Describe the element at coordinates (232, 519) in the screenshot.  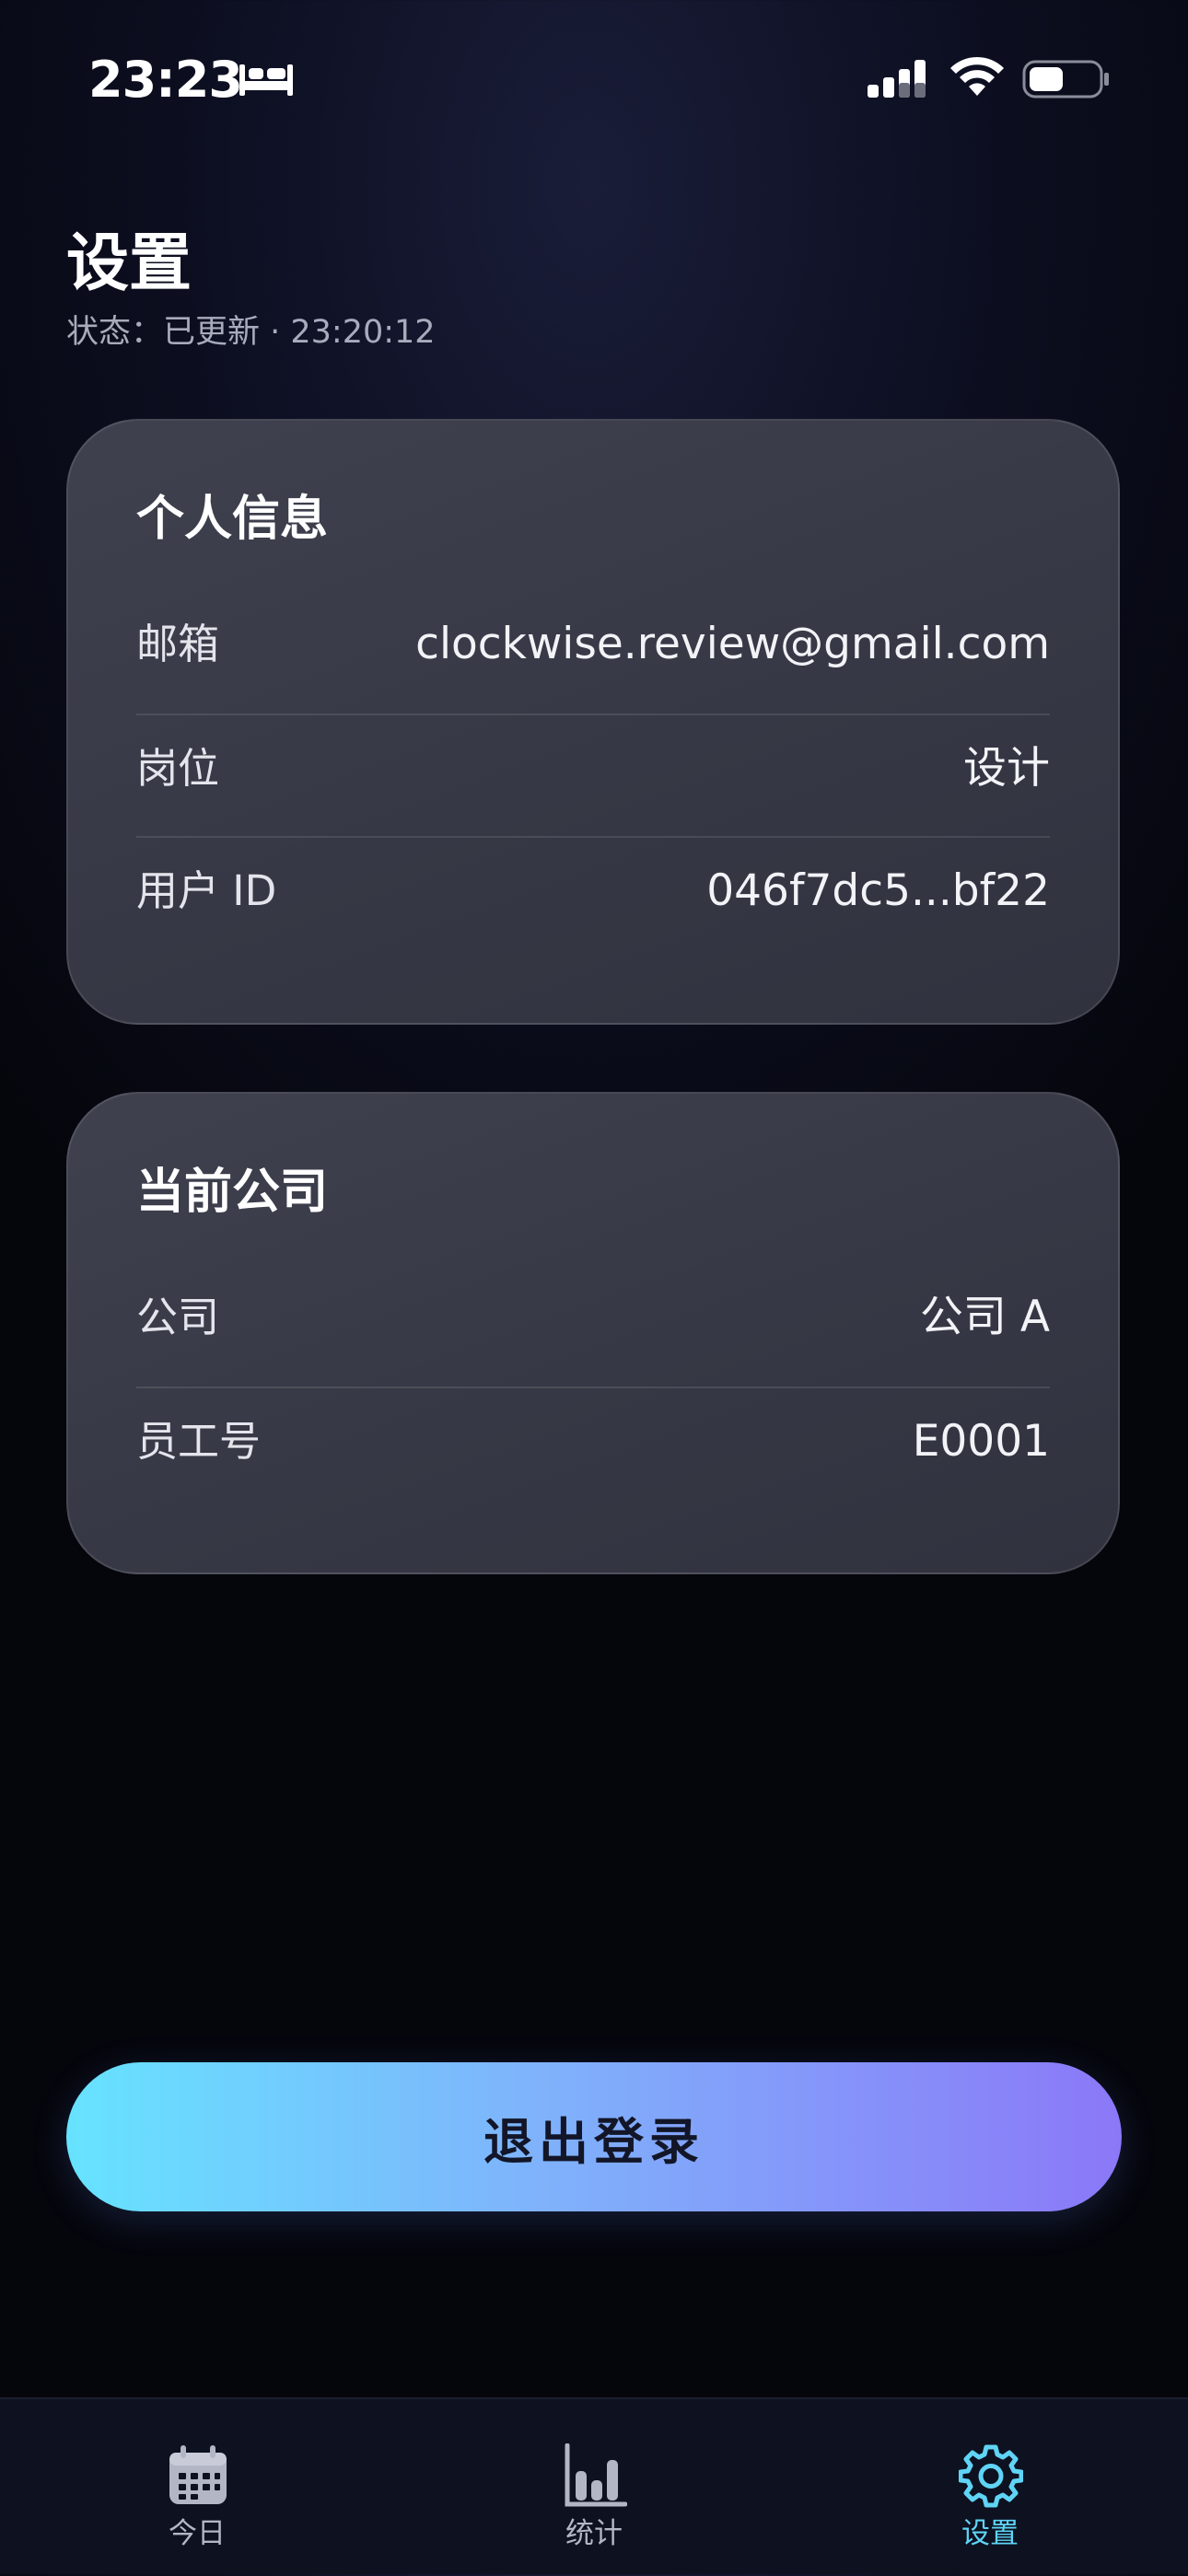
I see `personal-info-title: 个人信息` at that location.